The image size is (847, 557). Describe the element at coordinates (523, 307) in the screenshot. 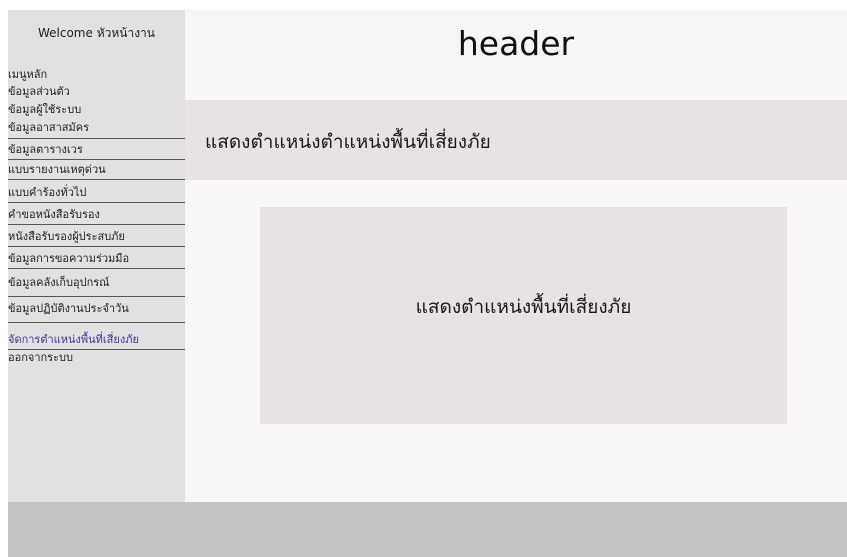

I see `map-panel-label: แสดงตำแหน่งพื้นที่เสี่ยงภัย` at that location.